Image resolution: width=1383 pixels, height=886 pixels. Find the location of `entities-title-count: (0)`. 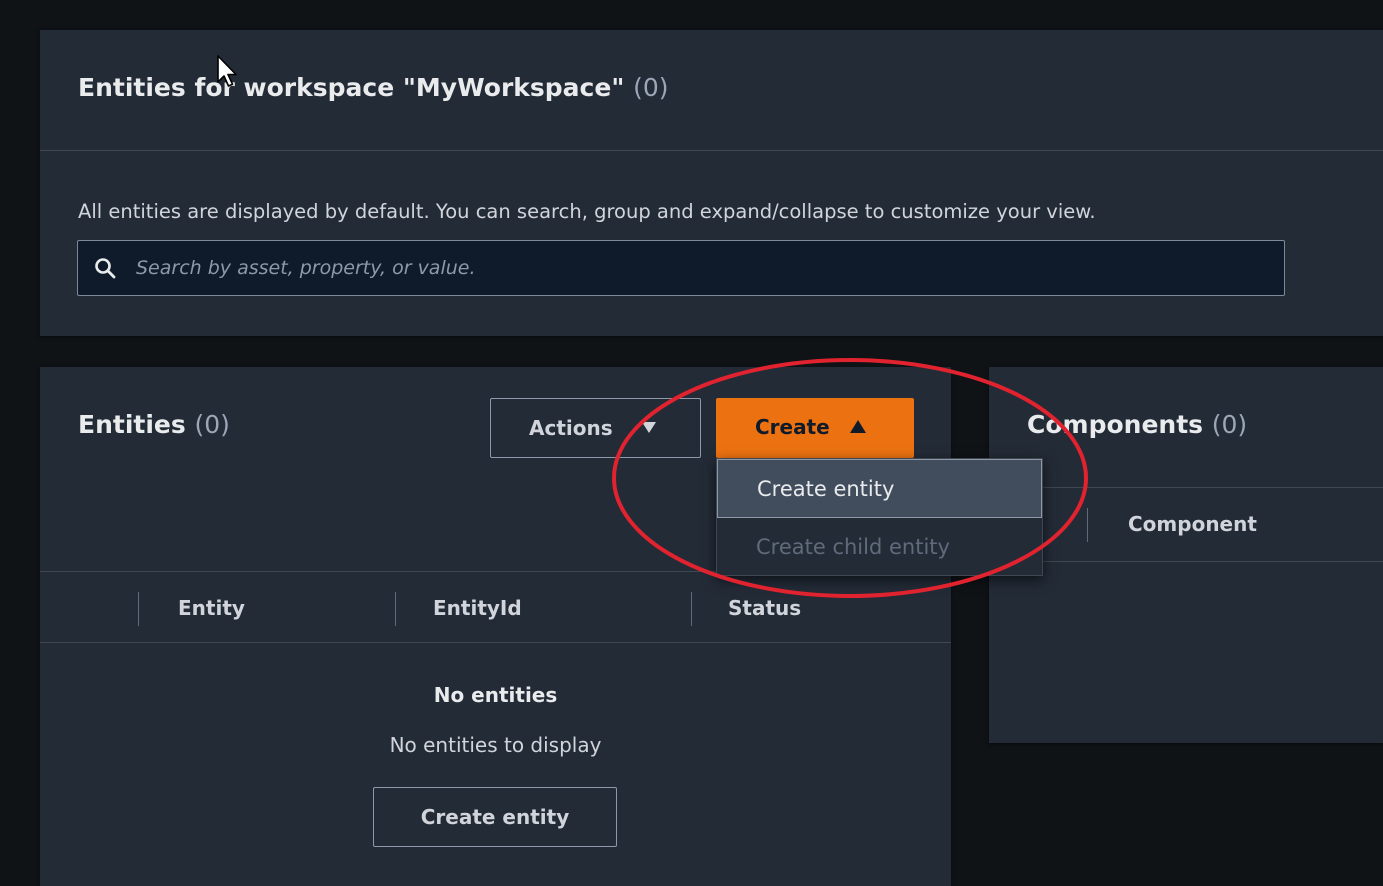

entities-title-count: (0) is located at coordinates (212, 424).